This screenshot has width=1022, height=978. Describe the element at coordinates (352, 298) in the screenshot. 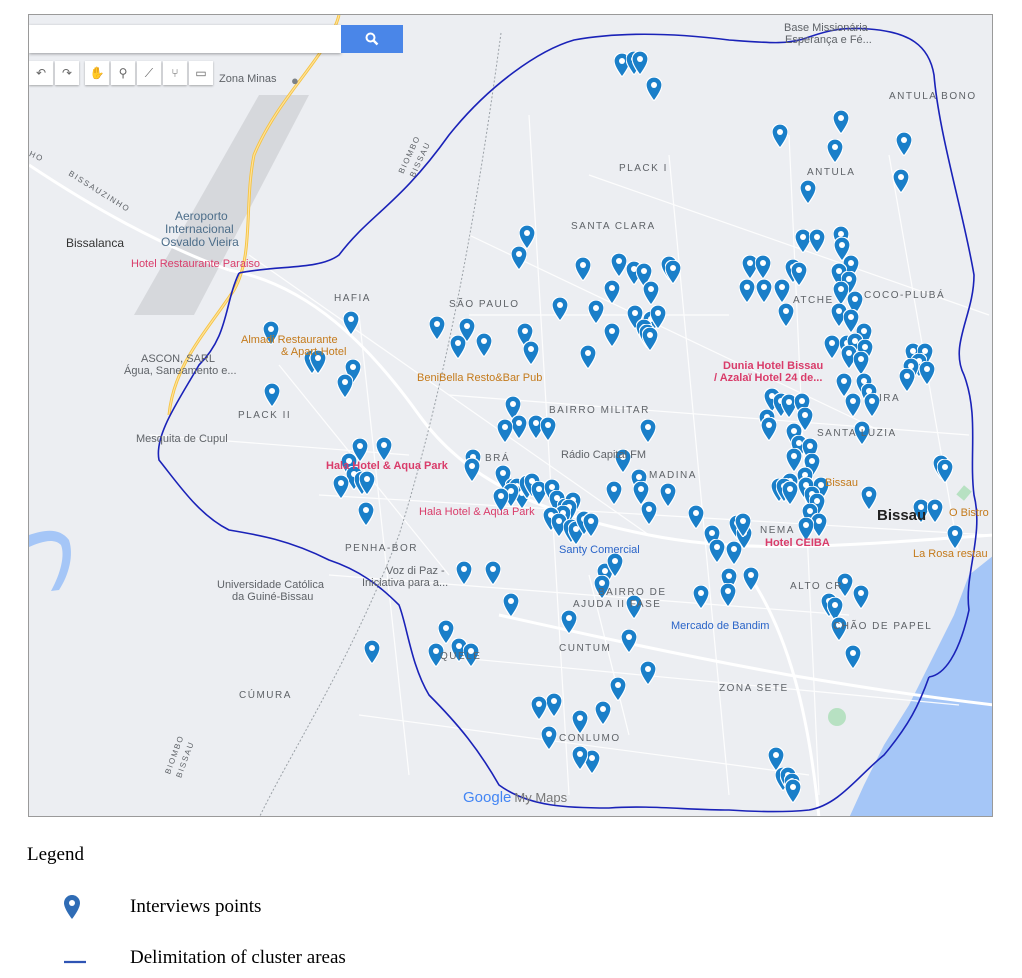

I see `area-label: HAFIA` at that location.